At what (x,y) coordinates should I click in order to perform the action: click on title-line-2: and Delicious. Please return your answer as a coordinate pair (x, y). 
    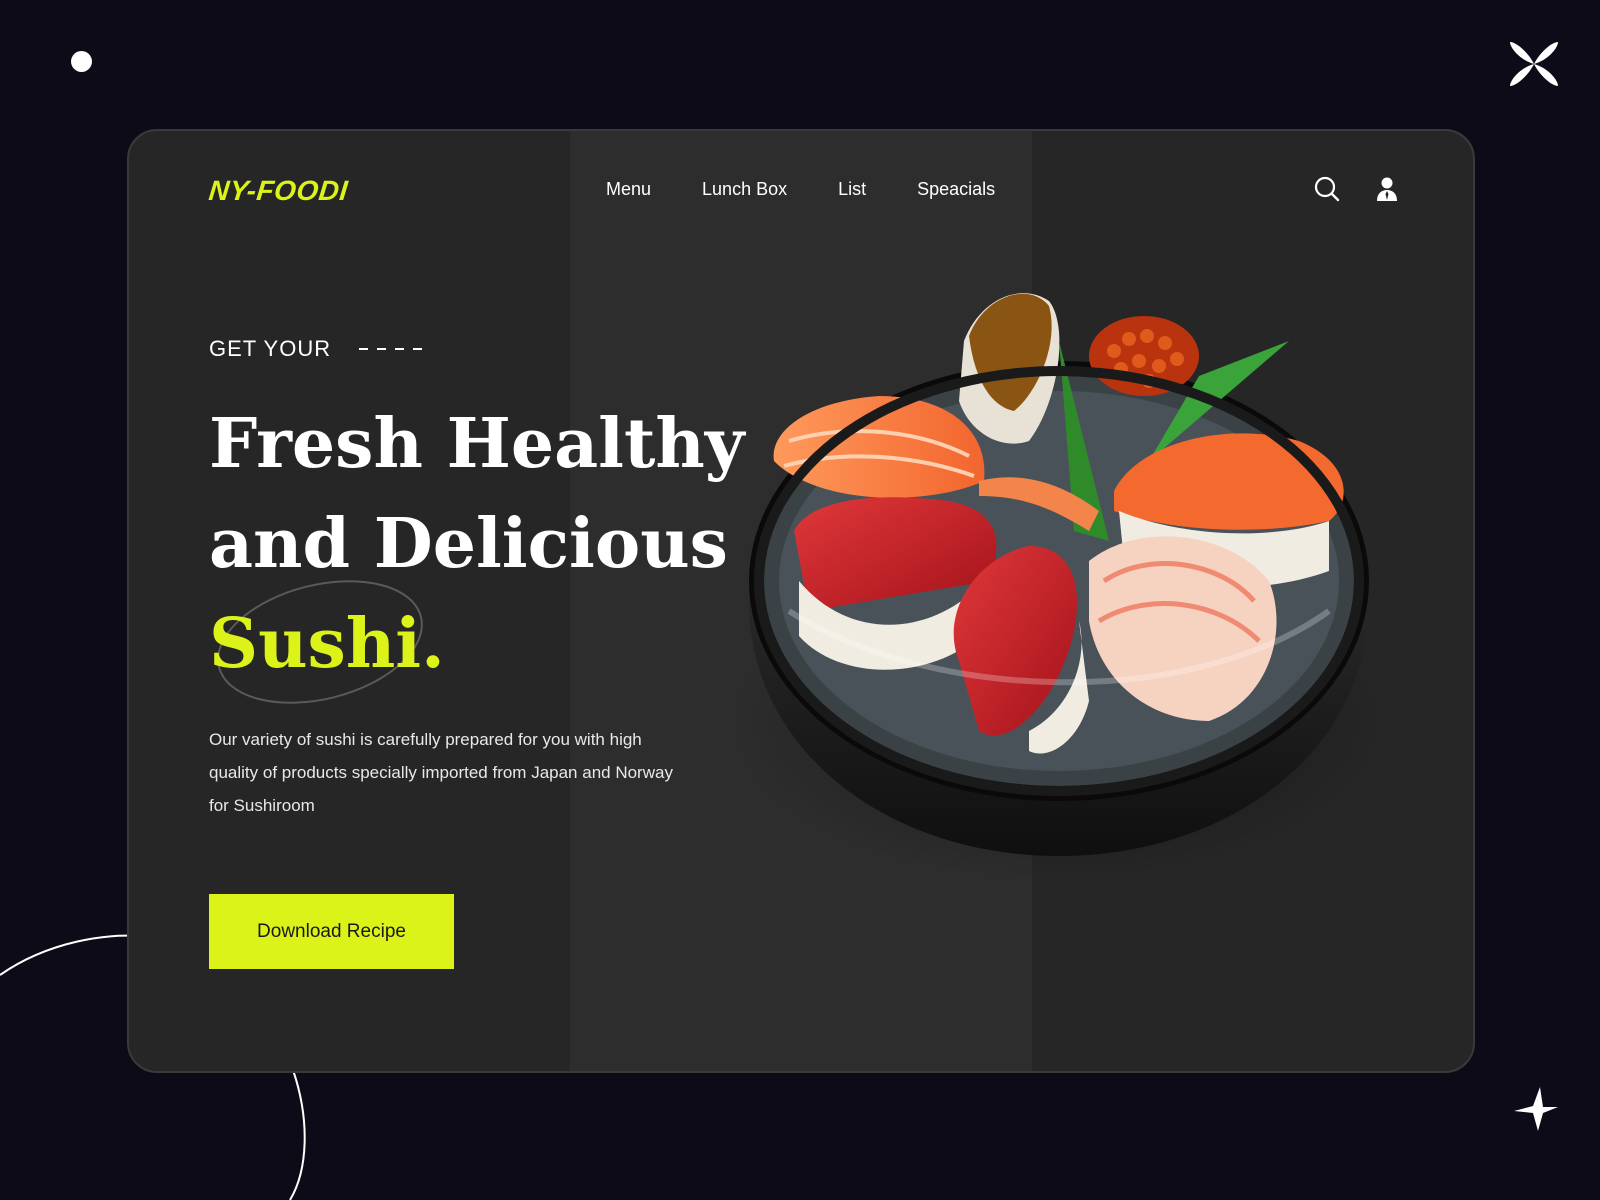
    Looking at the image, I should click on (468, 544).